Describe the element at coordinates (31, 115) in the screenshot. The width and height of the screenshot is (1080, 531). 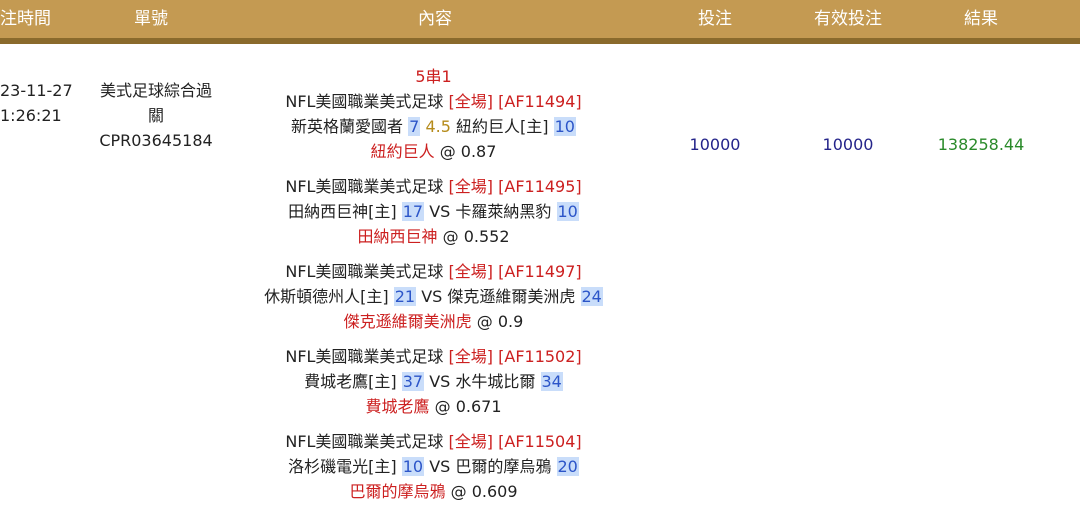
I see `bet-clock-time: 1:26:21` at that location.